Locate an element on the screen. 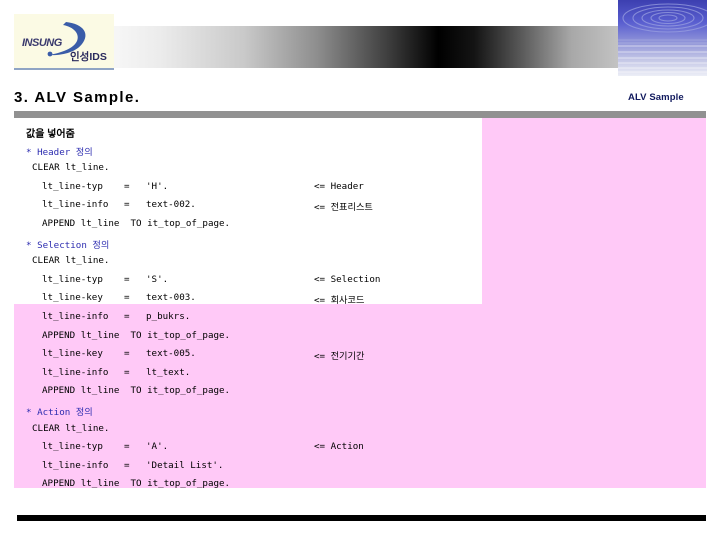 This screenshot has width=720, height=540. code-line: lt_line-typ = 'H'. <= Header is located at coordinates (360, 190).